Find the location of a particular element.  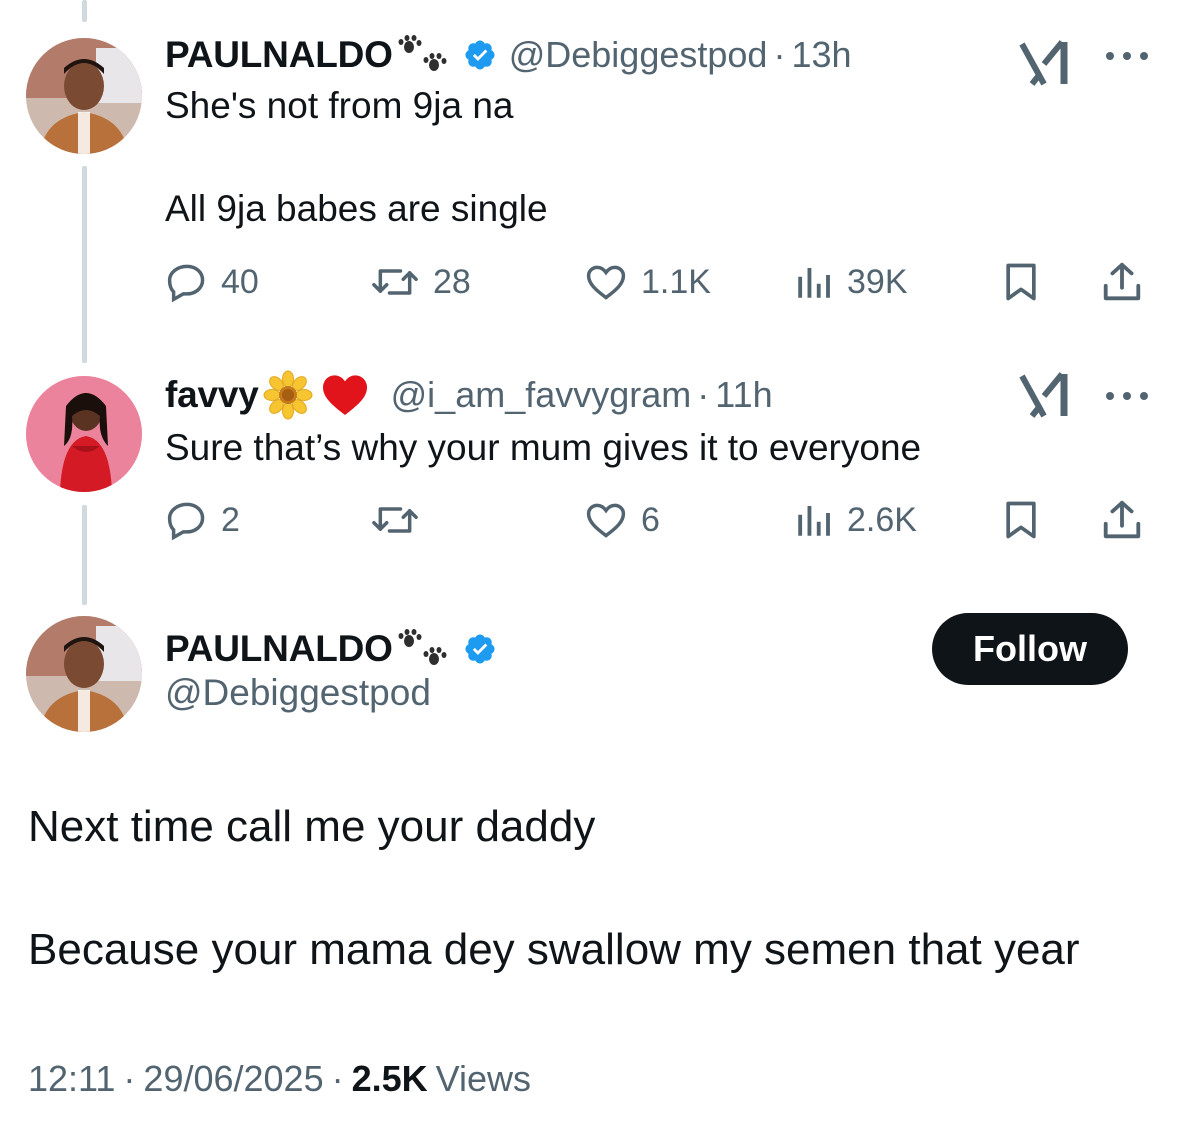

repost-count: 28 is located at coordinates (452, 281).